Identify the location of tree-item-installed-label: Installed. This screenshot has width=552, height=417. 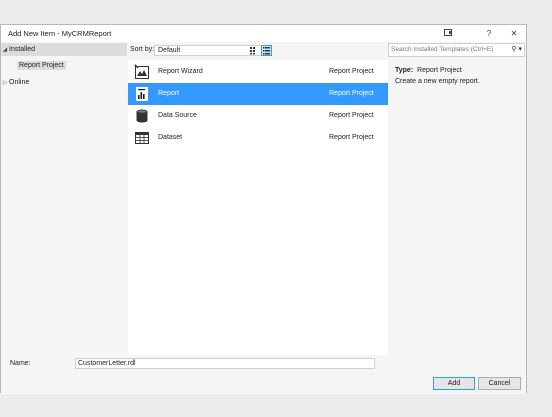
(22, 49).